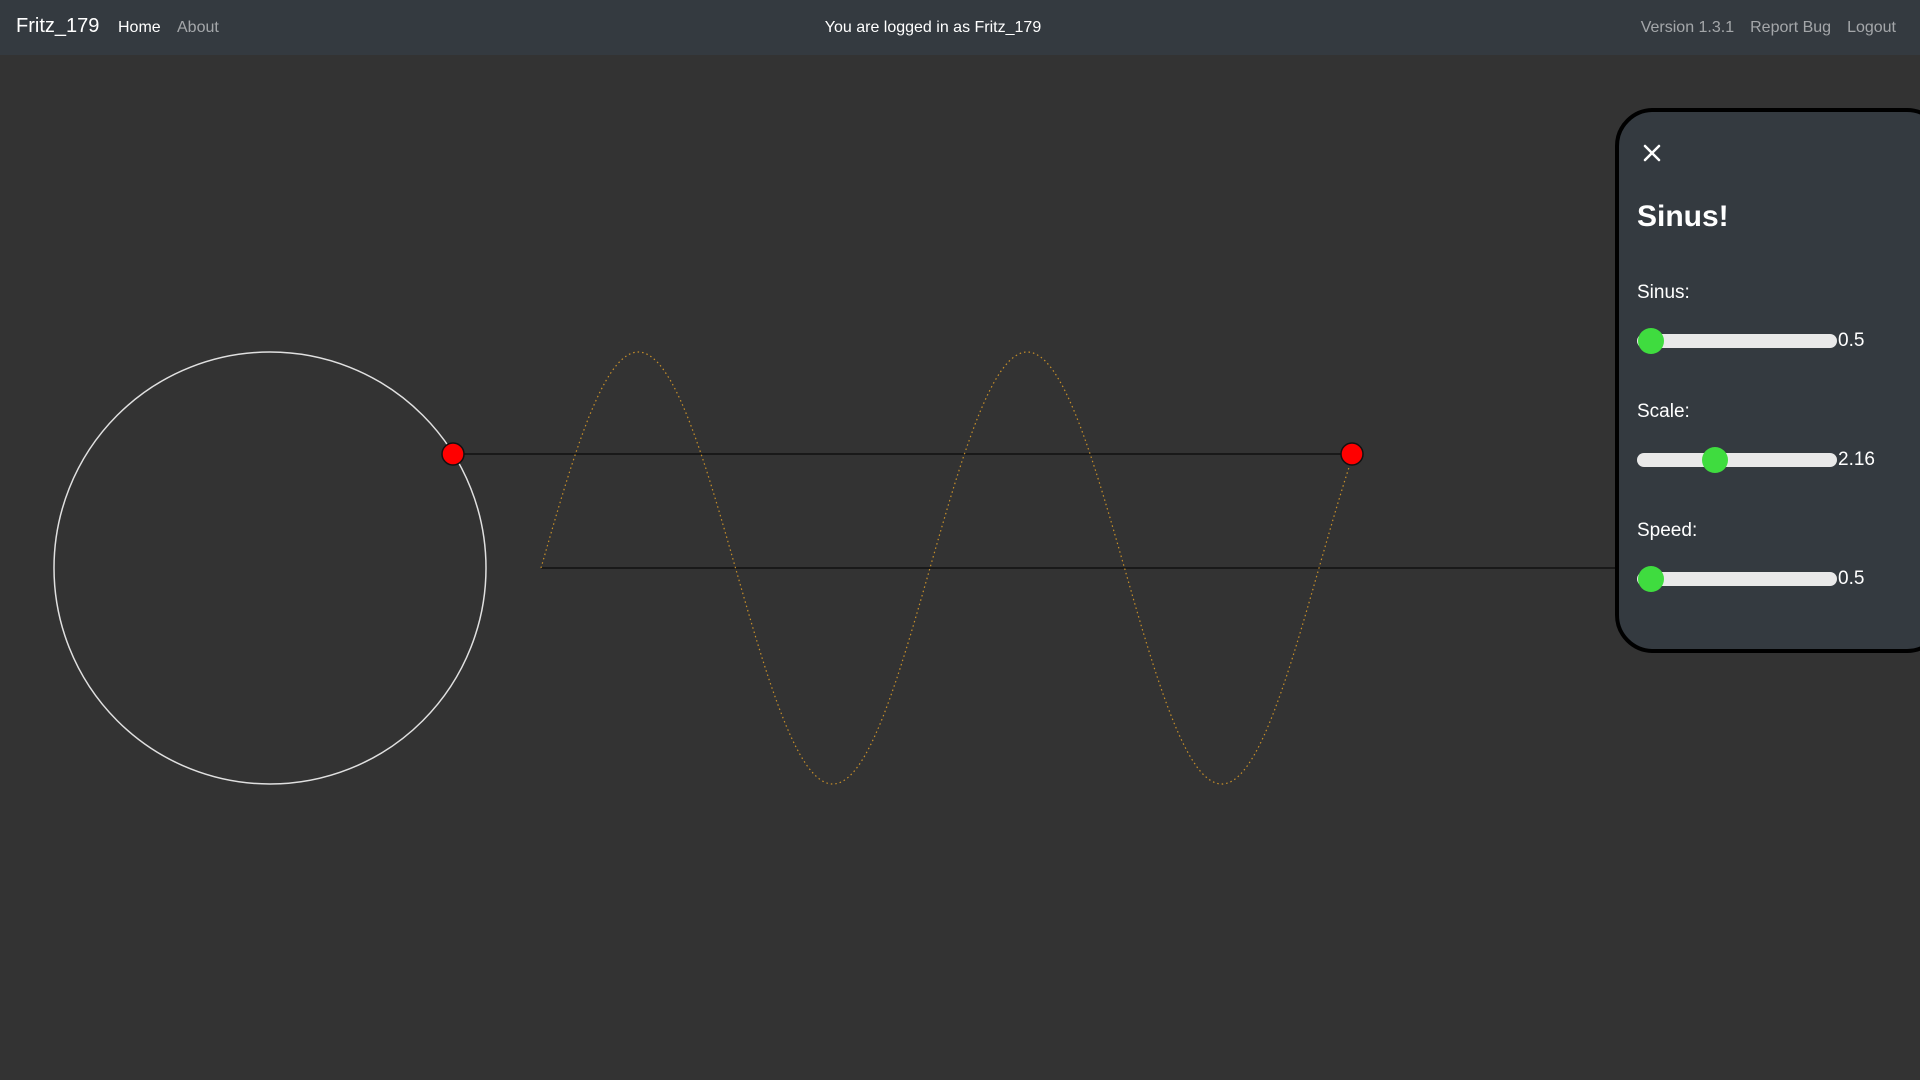 The image size is (1920, 1080). What do you see at coordinates (1715, 460) in the screenshot?
I see `scale-slider-thumb` at bounding box center [1715, 460].